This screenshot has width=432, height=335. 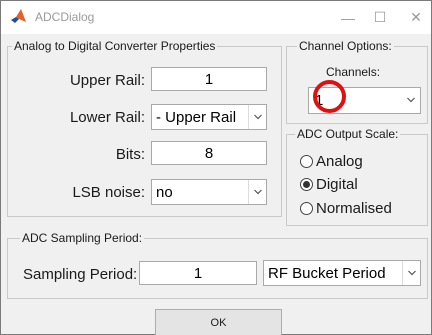 I want to click on channel-options-group-title: Channel Options:, so click(x=345, y=46).